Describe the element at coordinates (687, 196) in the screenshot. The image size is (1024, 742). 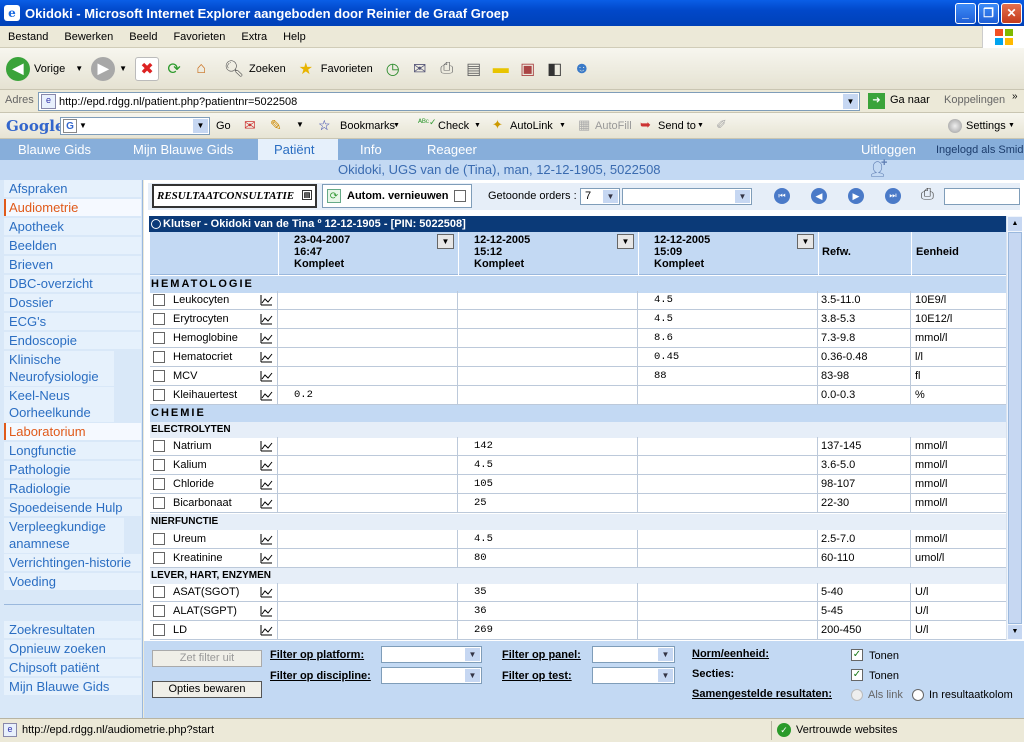
I see `orders-detail-select: ▼` at that location.